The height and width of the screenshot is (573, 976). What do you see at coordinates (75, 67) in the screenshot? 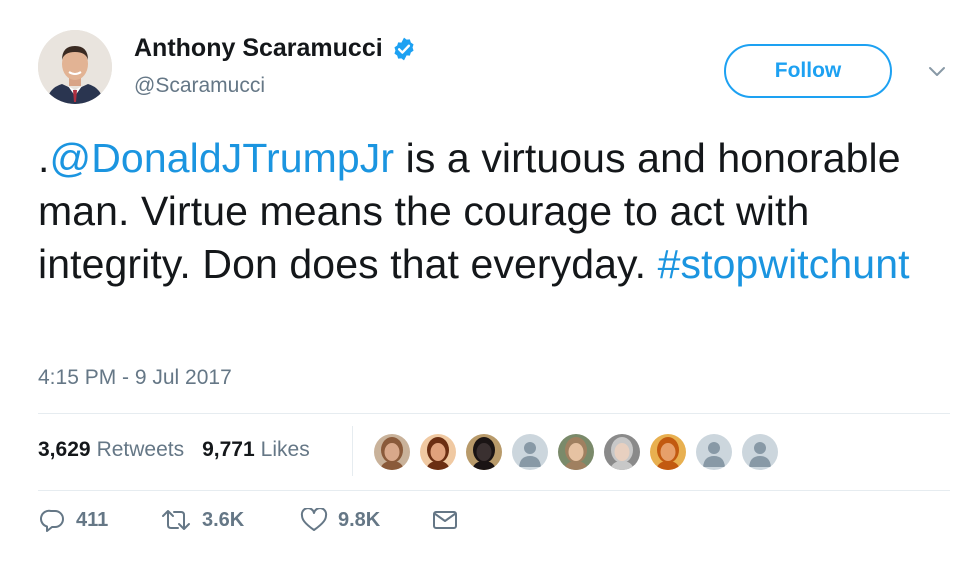
I see `author-avatar` at bounding box center [75, 67].